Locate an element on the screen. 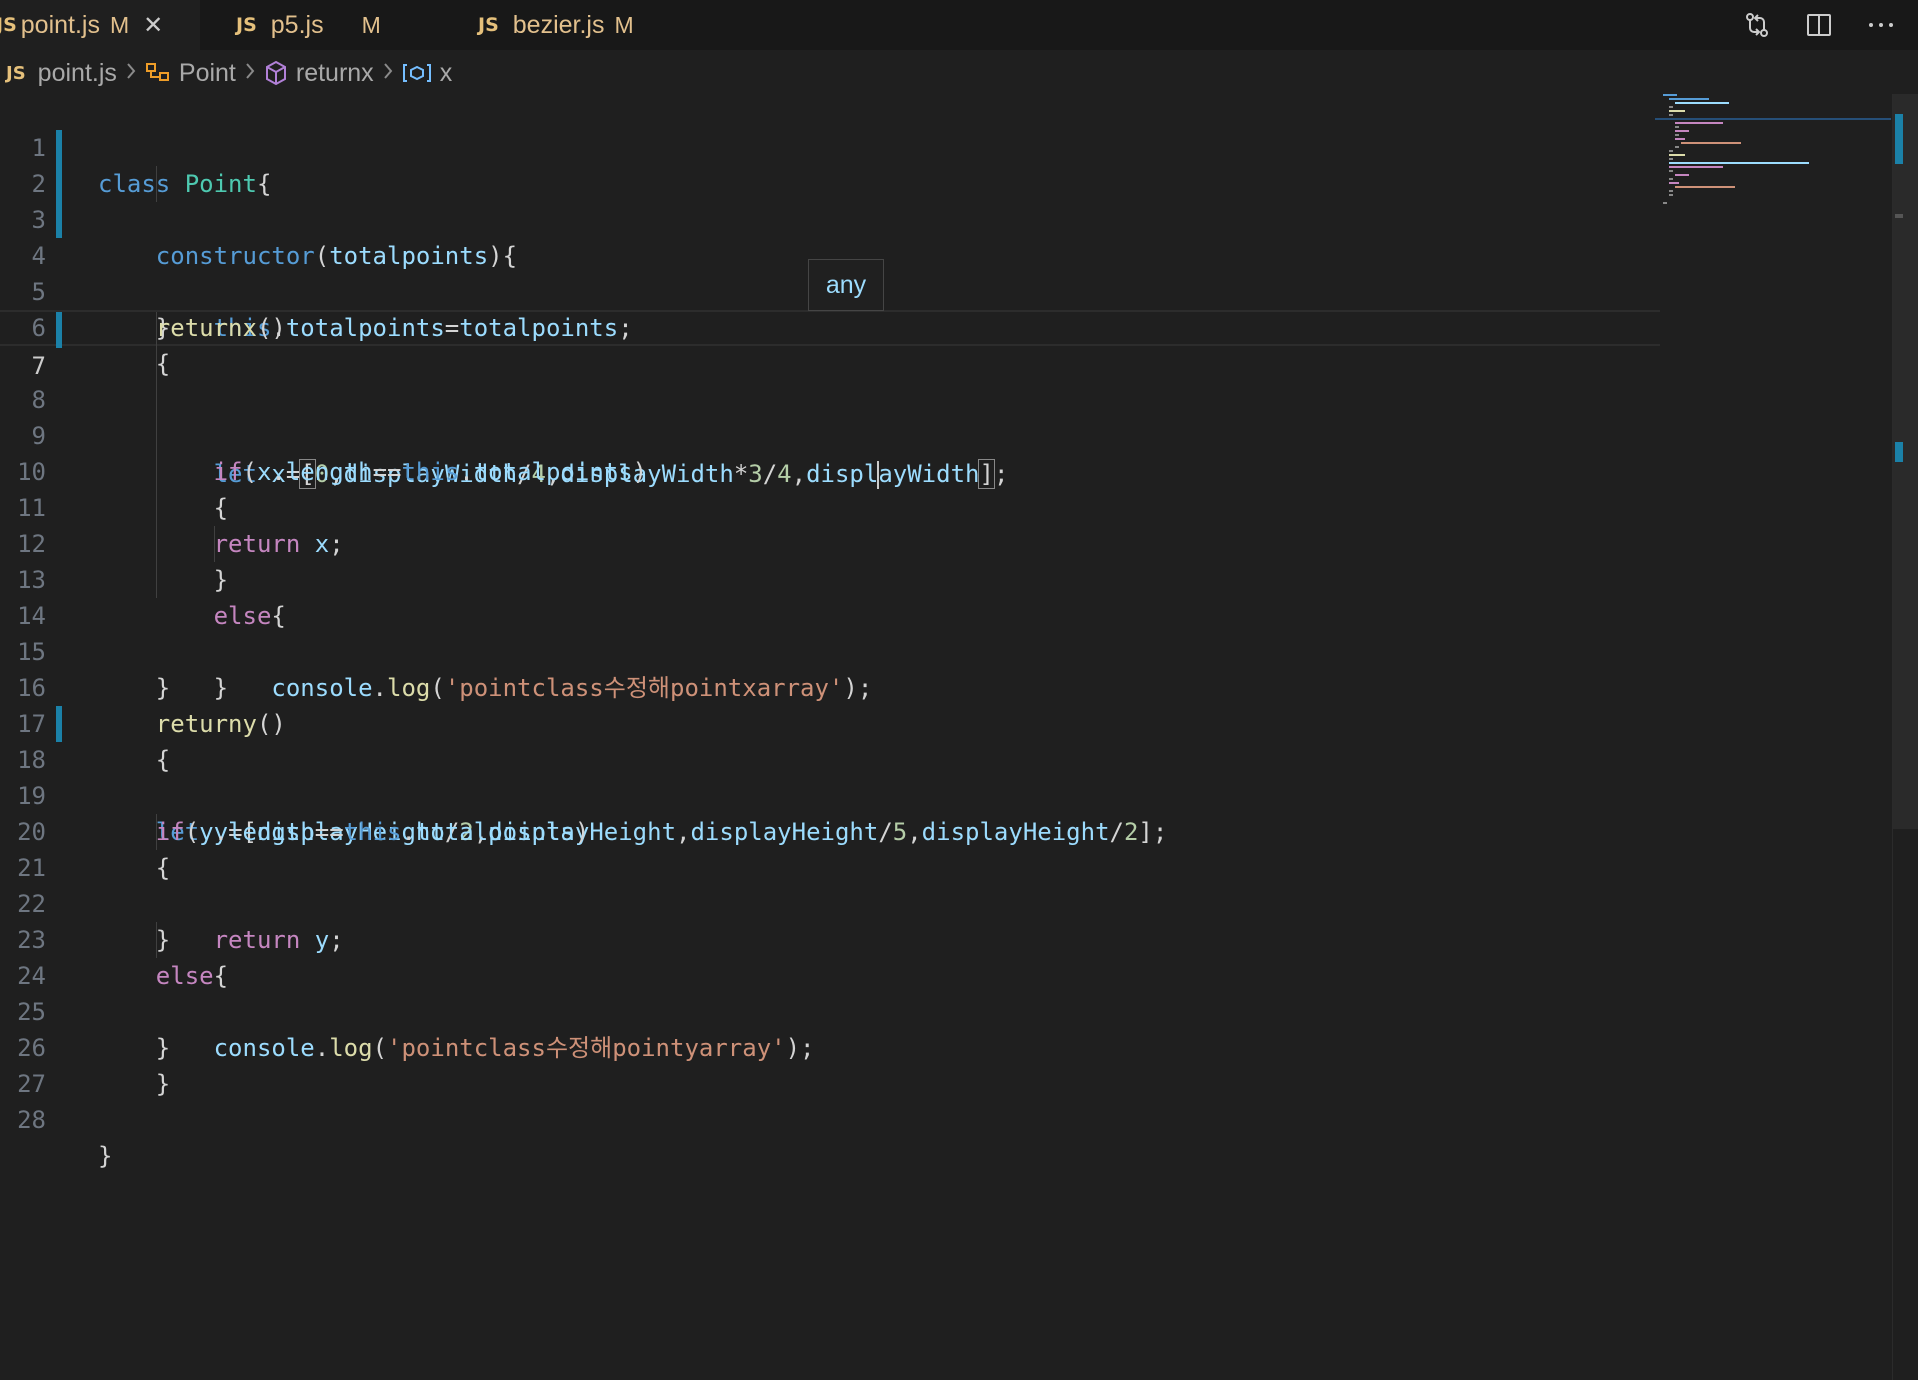 The width and height of the screenshot is (1918, 1380). vertical-scrollbar is located at coordinates (1905, 737).